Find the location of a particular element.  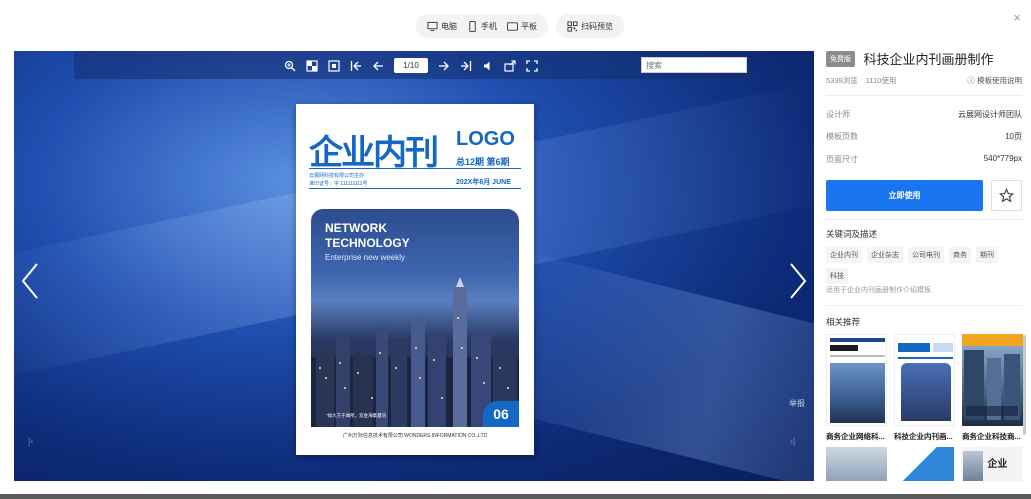

share-icon is located at coordinates (510, 65).